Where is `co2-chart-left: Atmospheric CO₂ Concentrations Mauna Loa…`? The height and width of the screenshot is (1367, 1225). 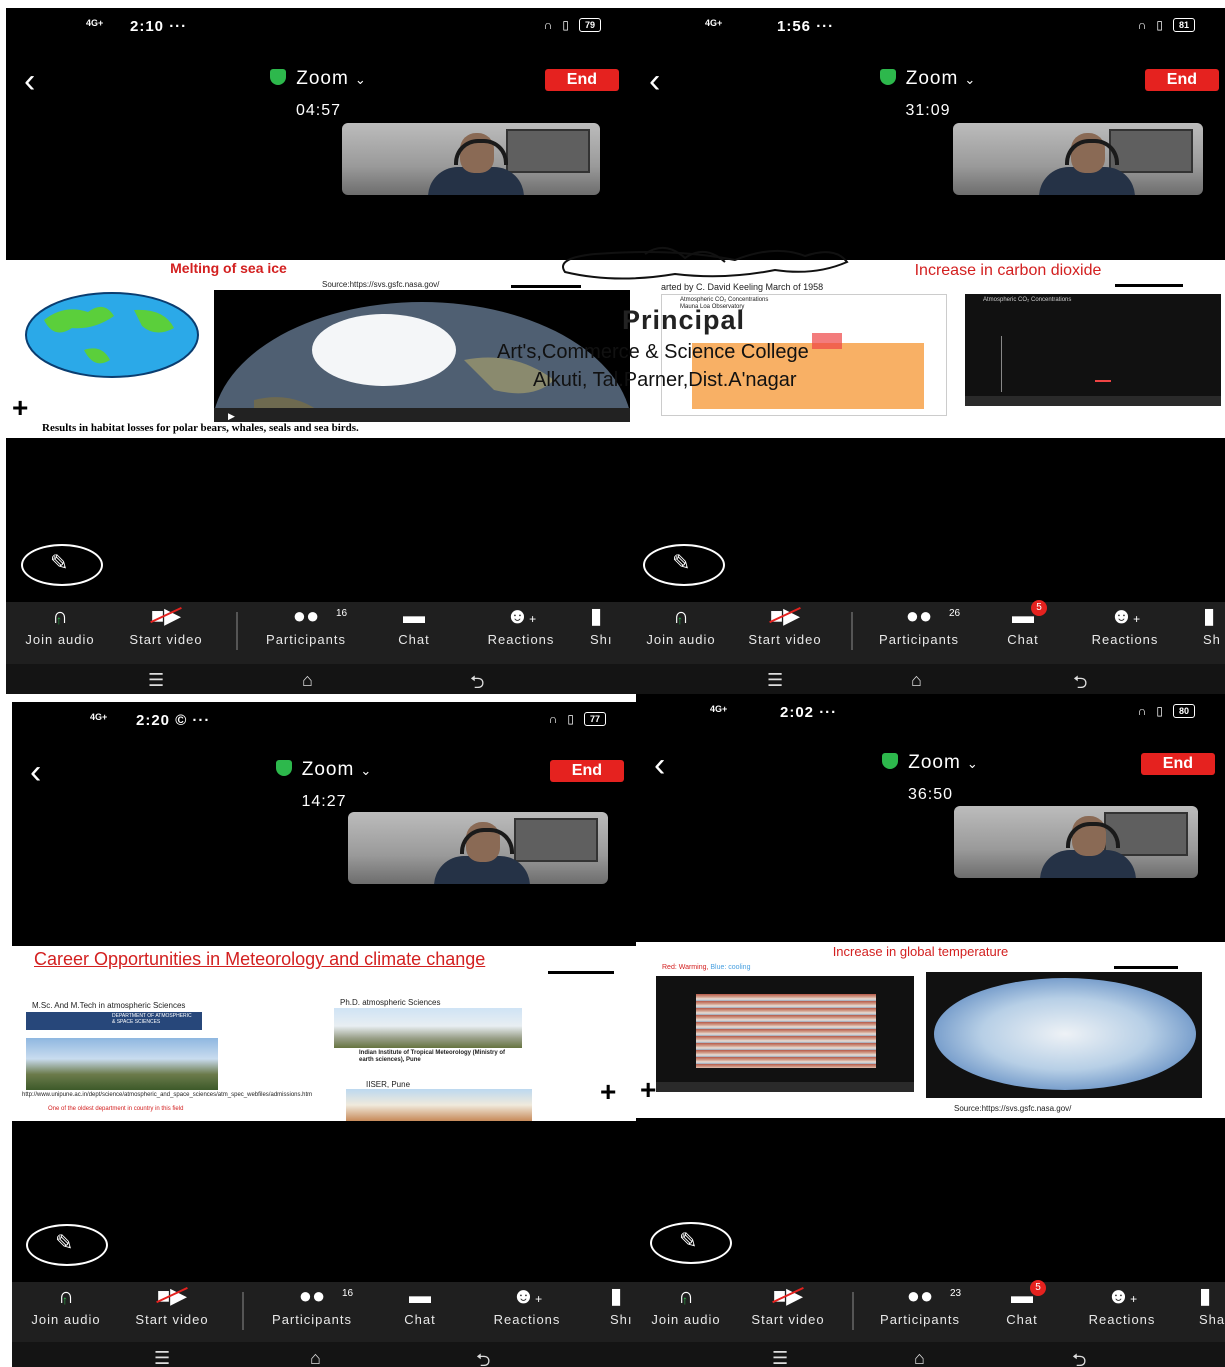 co2-chart-left: Atmospheric CO₂ Concentrations Mauna Loa… is located at coordinates (804, 355).